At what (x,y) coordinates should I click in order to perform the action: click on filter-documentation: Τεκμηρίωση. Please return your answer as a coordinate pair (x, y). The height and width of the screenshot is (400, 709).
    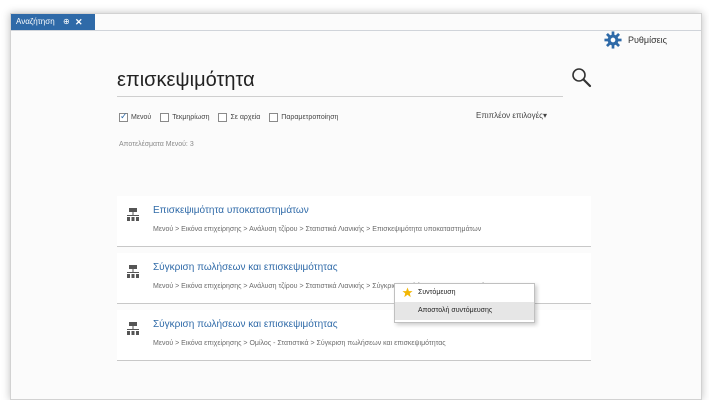
    Looking at the image, I should click on (185, 117).